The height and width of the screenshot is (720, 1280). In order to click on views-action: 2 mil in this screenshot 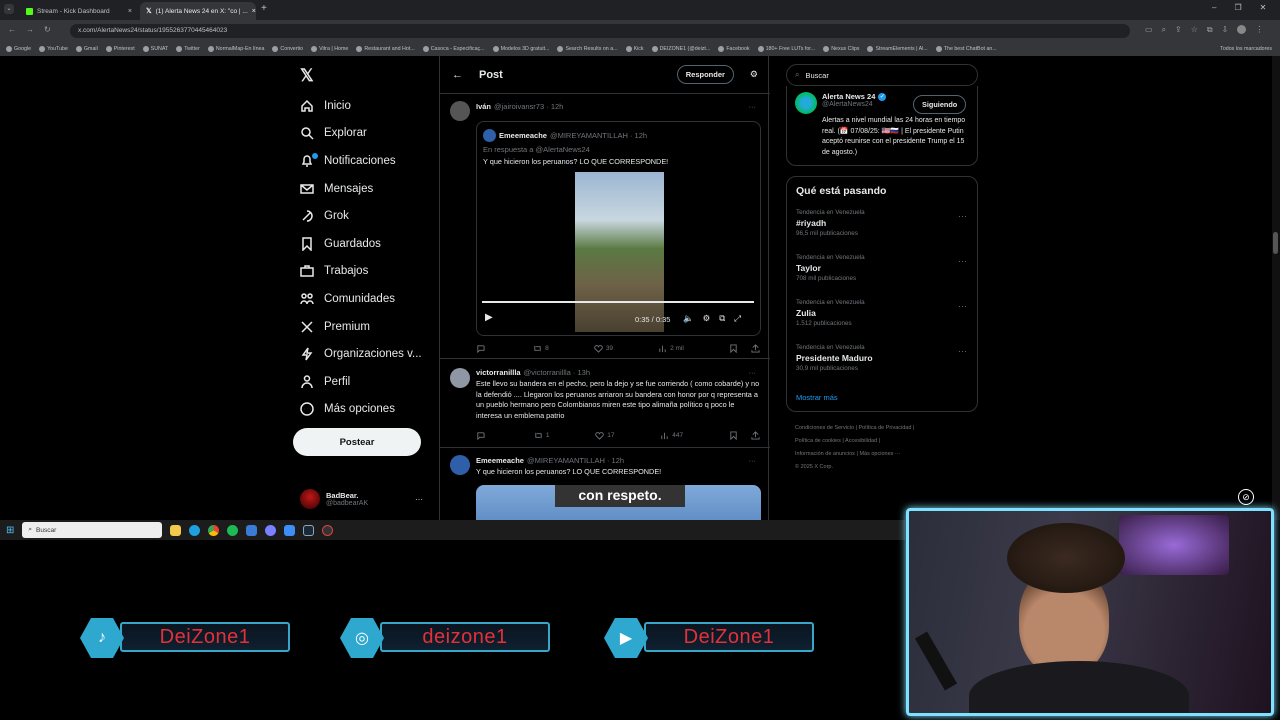, I will do `click(671, 348)`.